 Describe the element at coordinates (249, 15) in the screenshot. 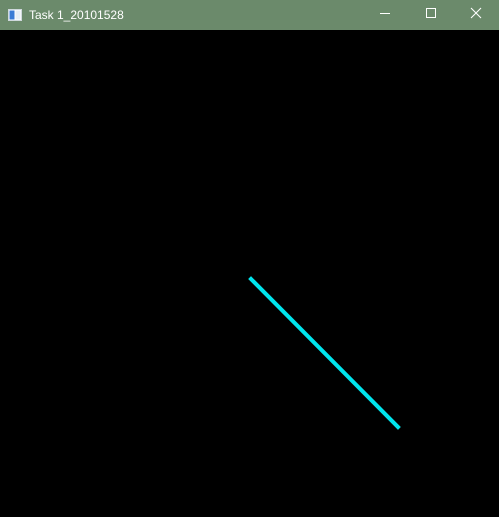

I see `title-bar: Task 1_20101528` at that location.